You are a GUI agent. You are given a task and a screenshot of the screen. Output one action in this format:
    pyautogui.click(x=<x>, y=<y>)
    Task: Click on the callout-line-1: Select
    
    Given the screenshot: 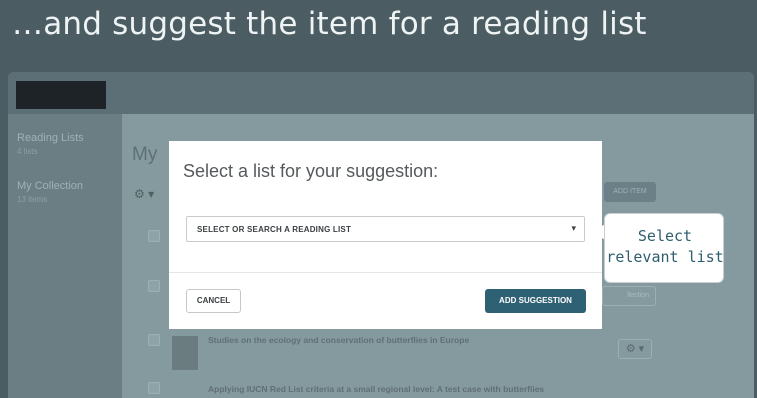 What is the action you would take?
    pyautogui.click(x=665, y=236)
    